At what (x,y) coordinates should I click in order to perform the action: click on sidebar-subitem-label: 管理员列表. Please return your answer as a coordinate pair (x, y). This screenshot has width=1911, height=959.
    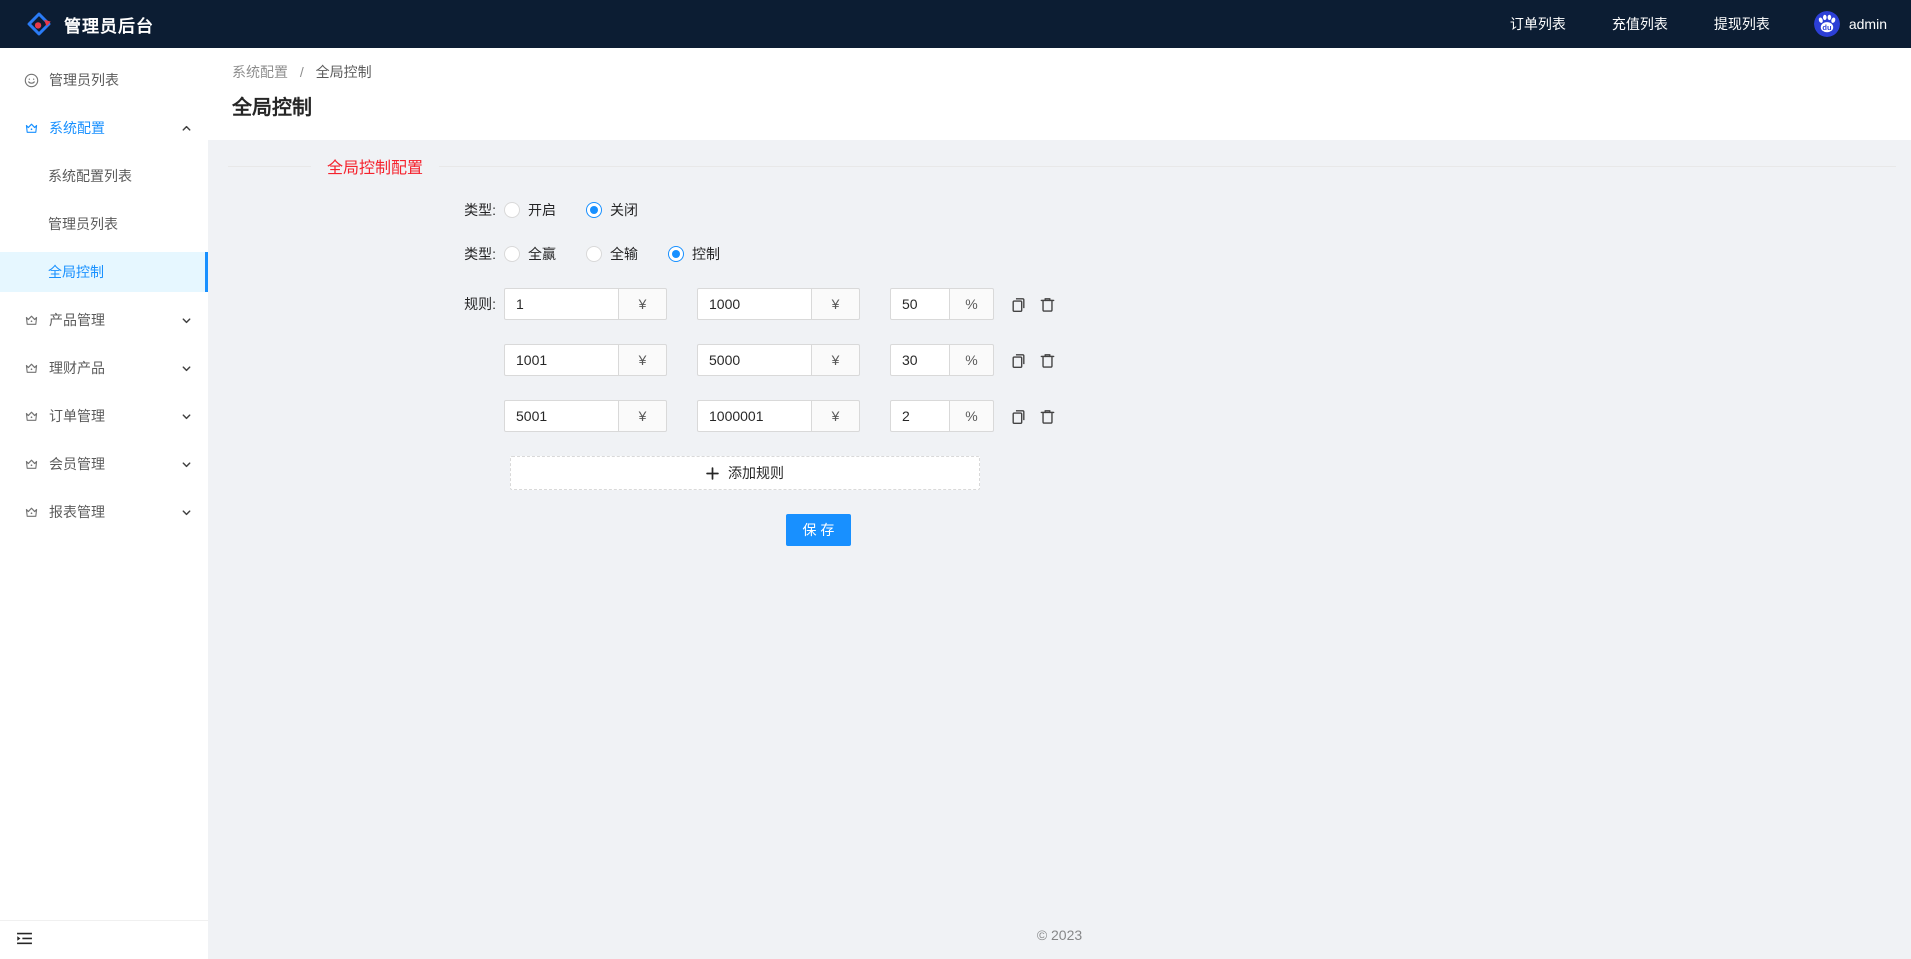
    Looking at the image, I should click on (83, 224).